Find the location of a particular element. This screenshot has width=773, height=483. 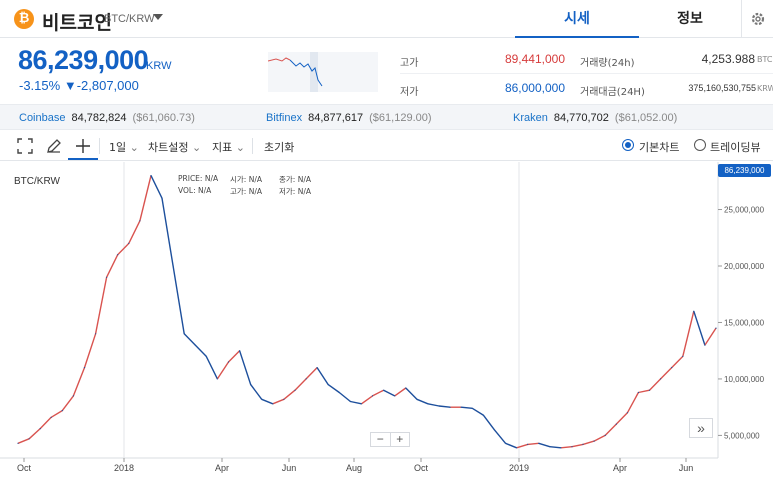

gear-icon is located at coordinates (757, 19).